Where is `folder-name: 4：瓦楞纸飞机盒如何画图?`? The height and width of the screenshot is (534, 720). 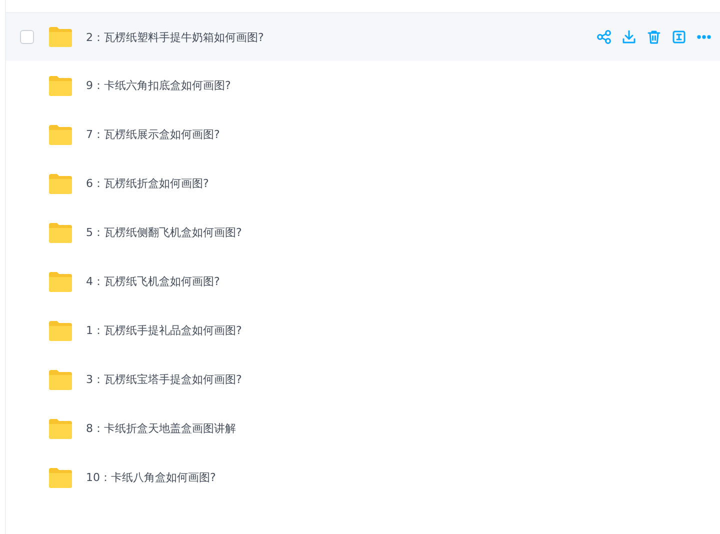 folder-name: 4：瓦楞纸飞机盒如何画图? is located at coordinates (153, 281).